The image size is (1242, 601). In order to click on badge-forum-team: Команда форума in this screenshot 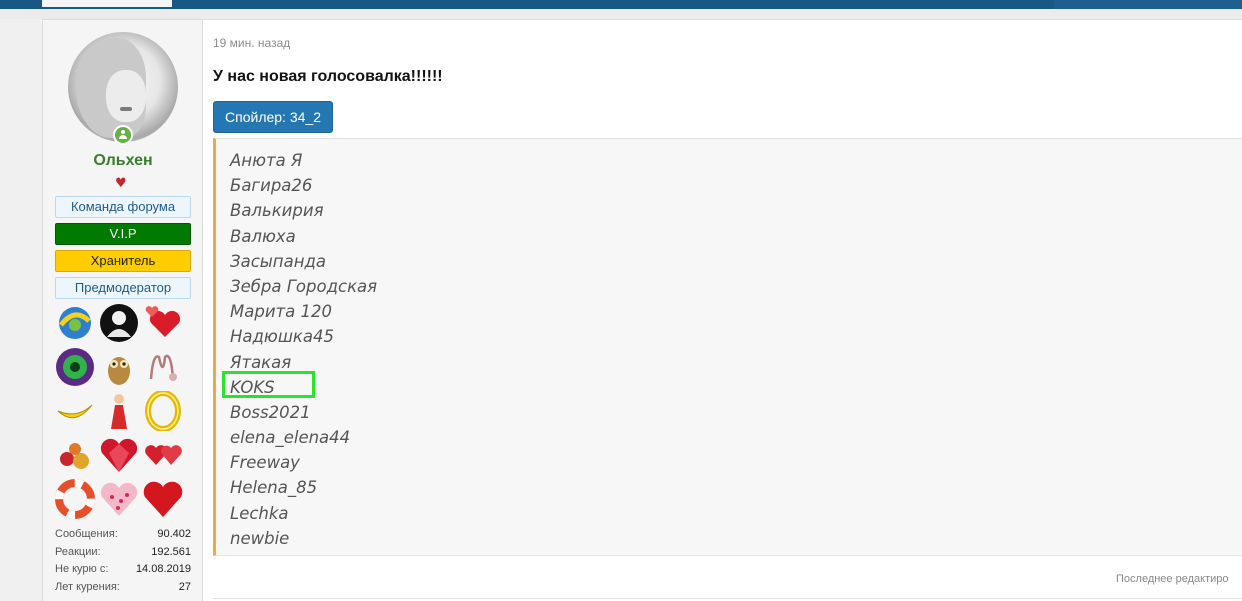, I will do `click(123, 207)`.